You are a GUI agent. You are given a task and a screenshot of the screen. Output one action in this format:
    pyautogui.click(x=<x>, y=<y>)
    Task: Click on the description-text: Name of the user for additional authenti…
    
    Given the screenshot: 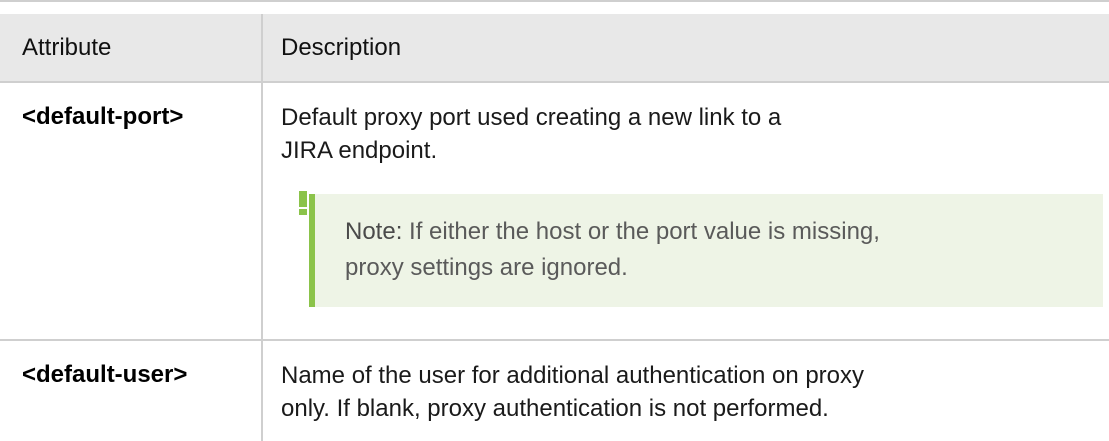 What is the action you would take?
    pyautogui.click(x=573, y=392)
    